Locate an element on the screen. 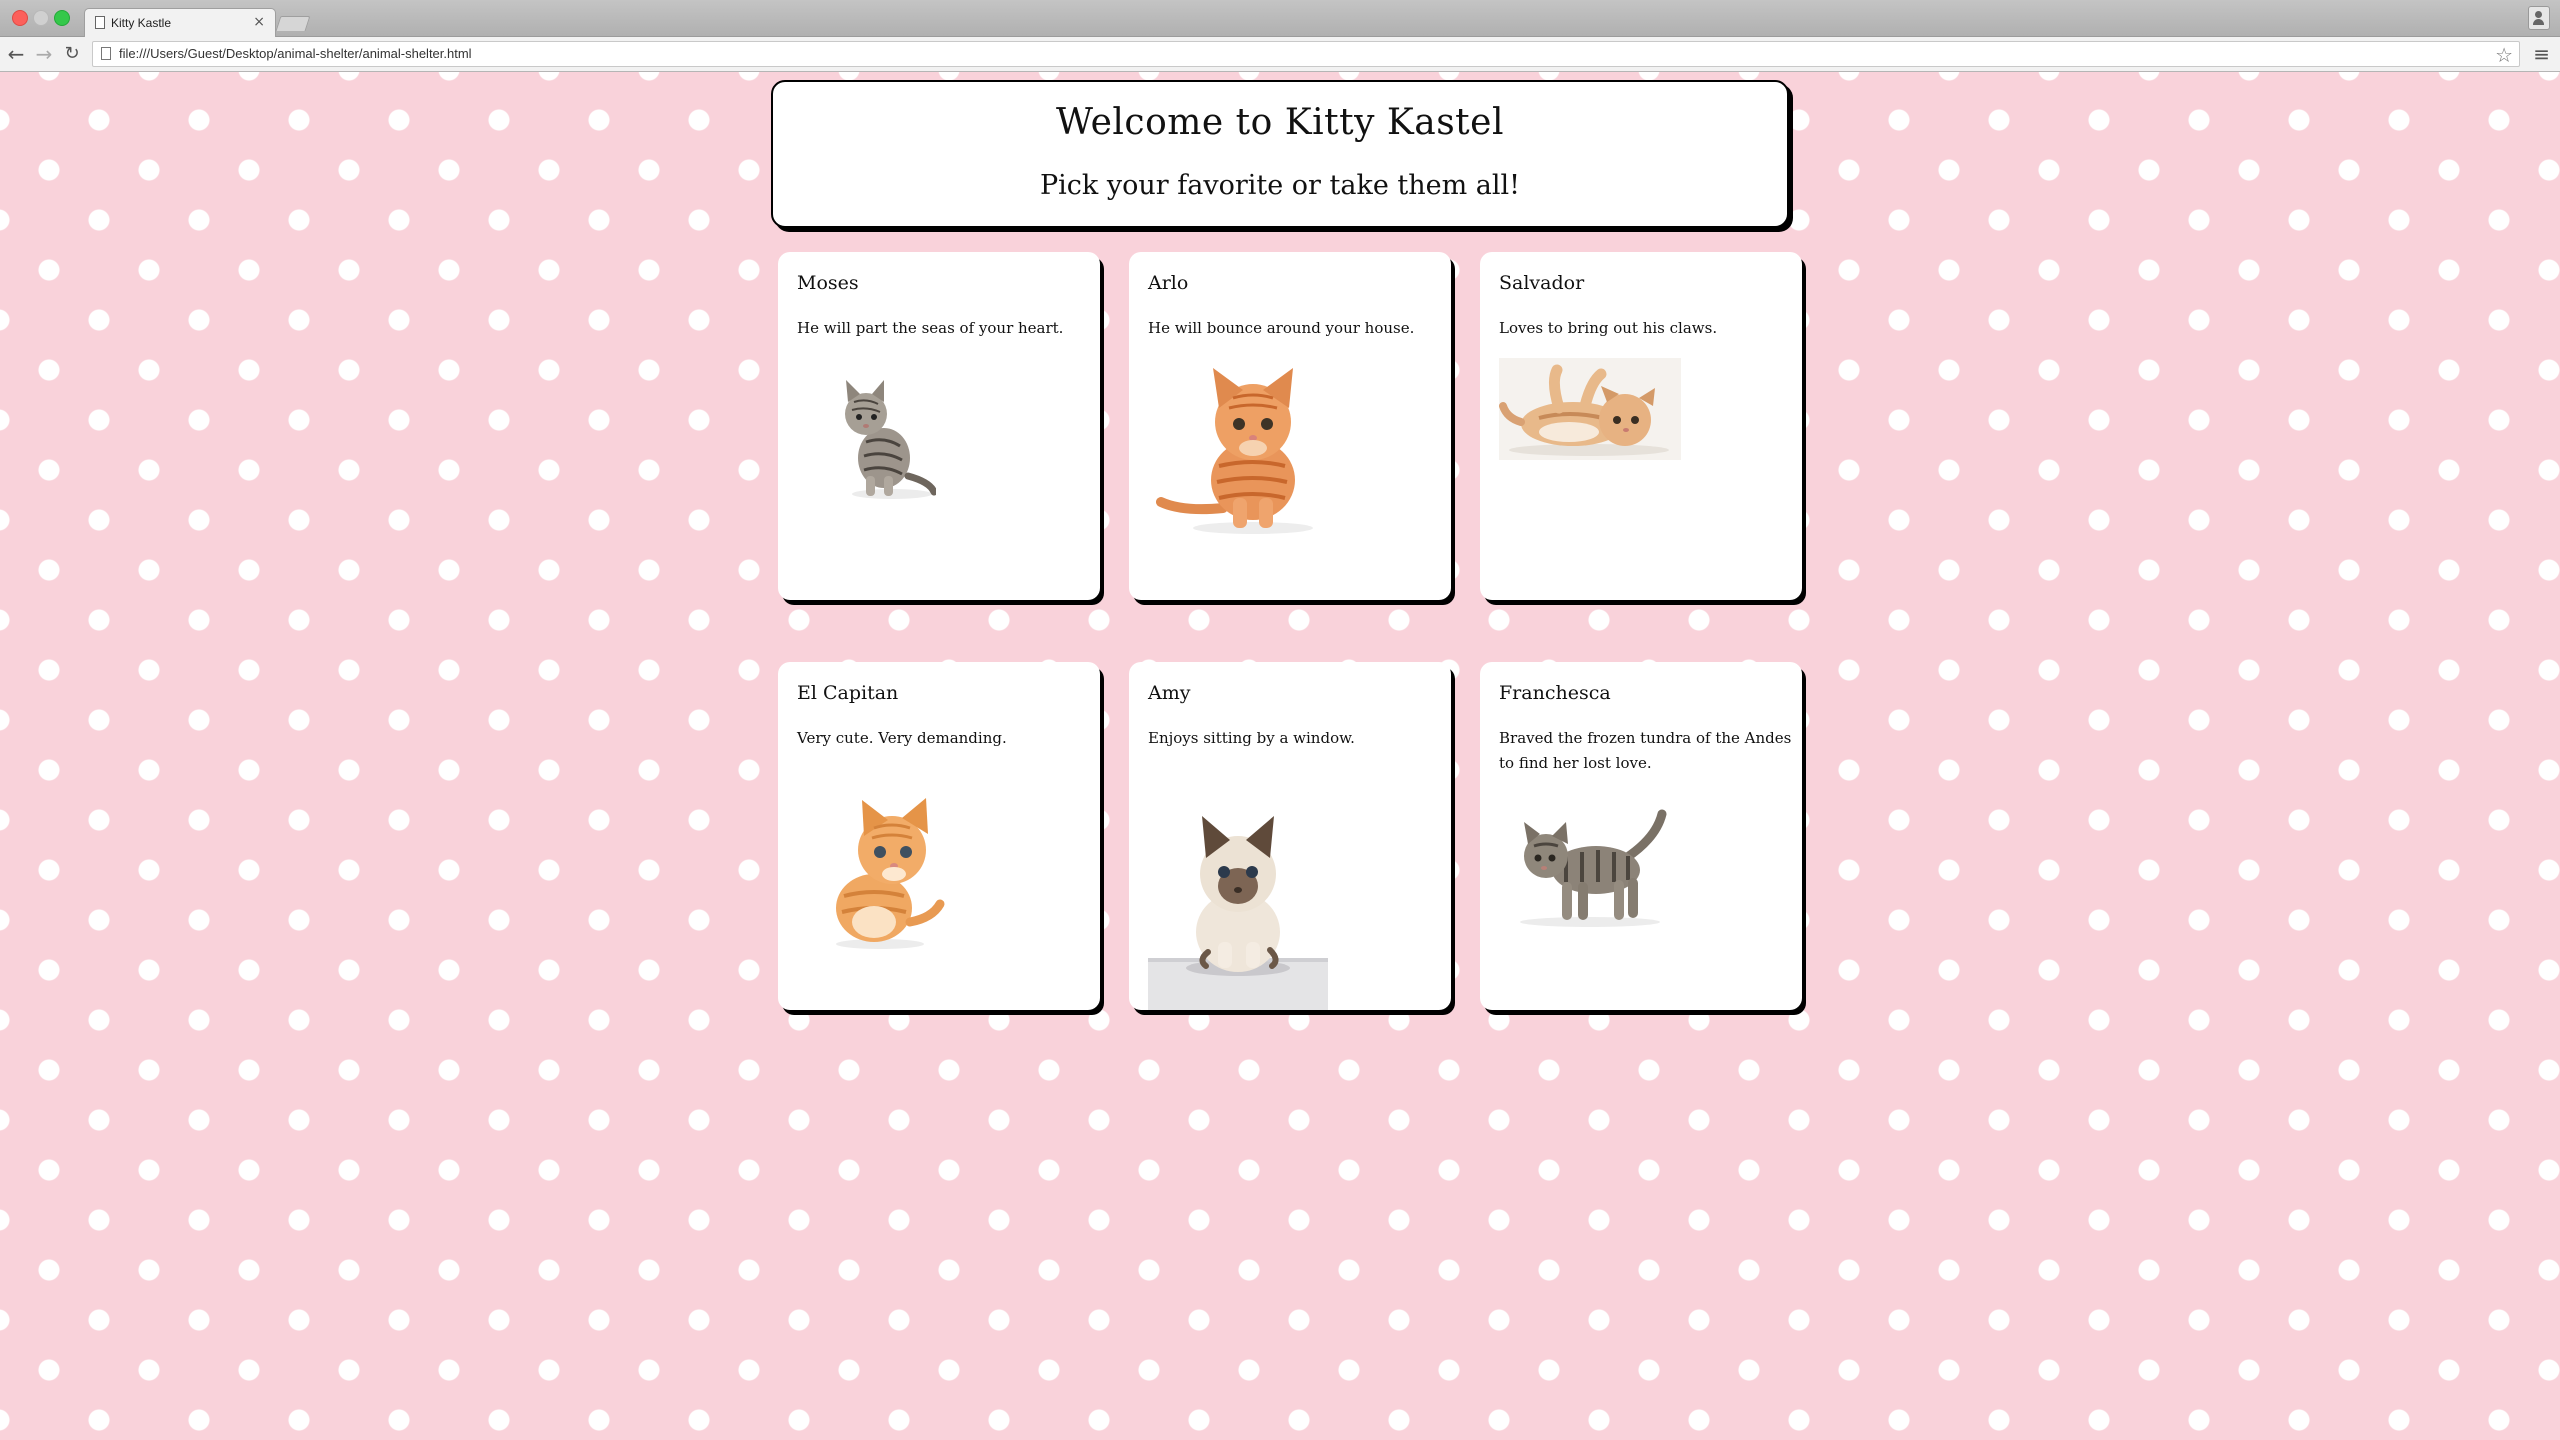  orange-kitten-image is located at coordinates (1243, 448).